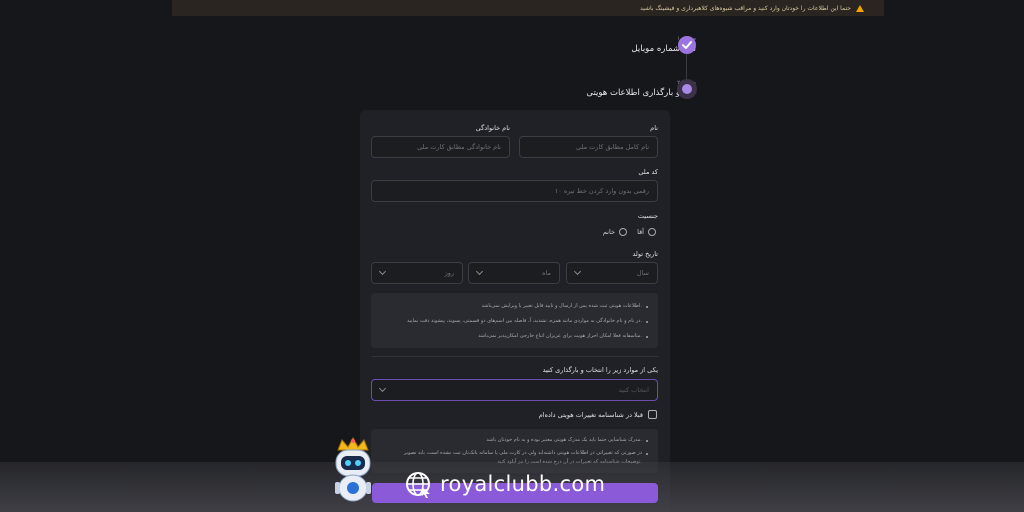  I want to click on first-name-label: نام, so click(654, 128).